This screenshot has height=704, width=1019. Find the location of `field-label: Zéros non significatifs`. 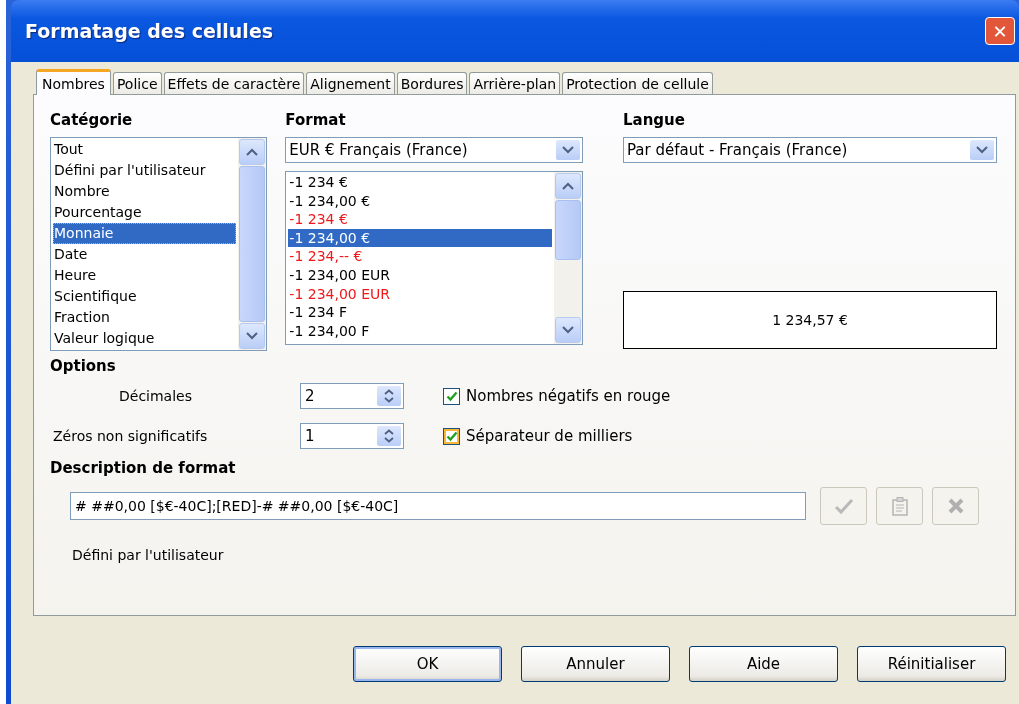

field-label: Zéros non significatifs is located at coordinates (130, 436).